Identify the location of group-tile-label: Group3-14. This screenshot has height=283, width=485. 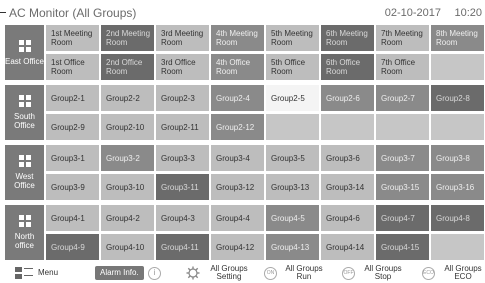
(345, 187).